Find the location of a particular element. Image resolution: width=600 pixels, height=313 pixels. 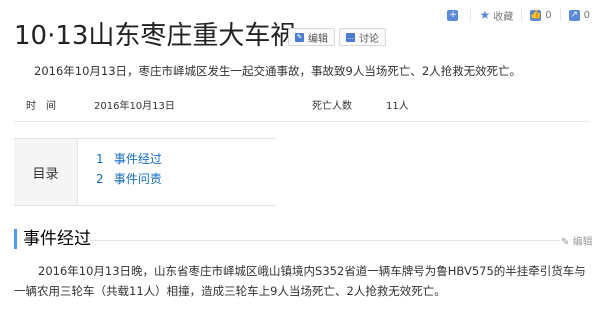

section-edit-label: 编辑 is located at coordinates (582, 242).